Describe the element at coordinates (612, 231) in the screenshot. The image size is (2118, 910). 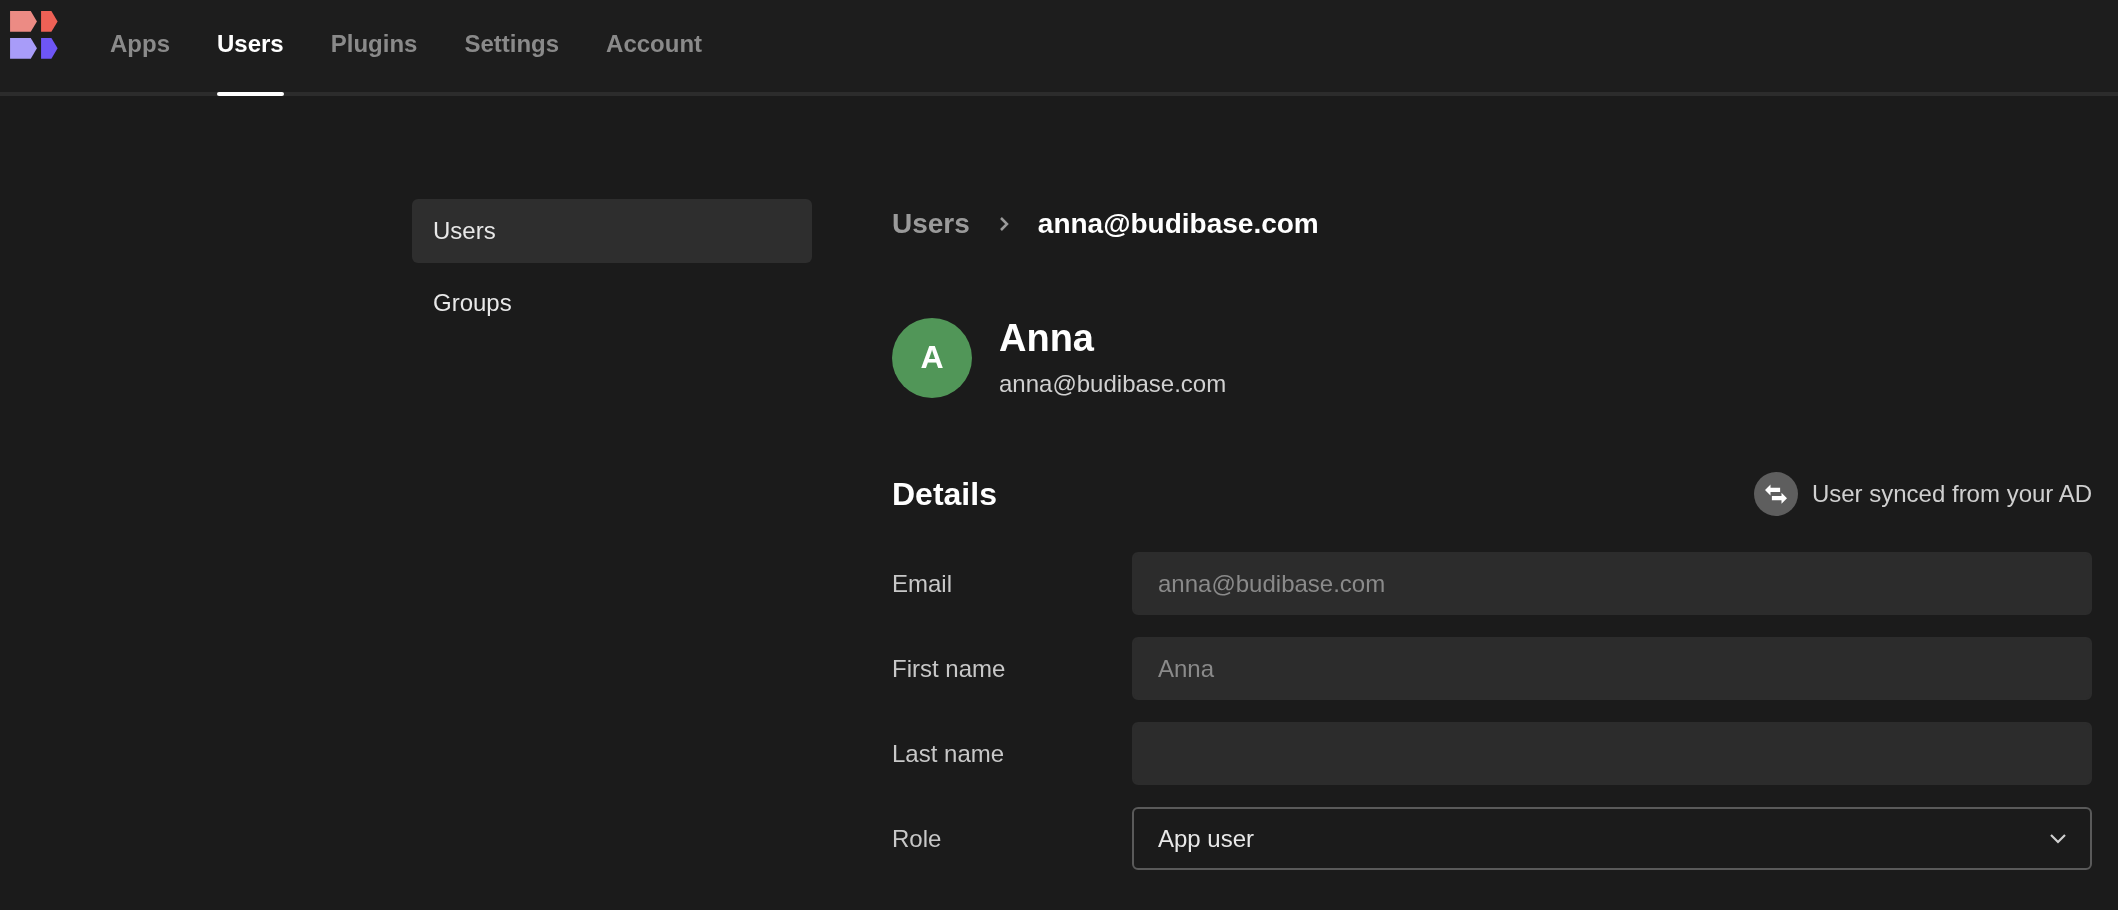
I see `sidebar-item: Users` at that location.